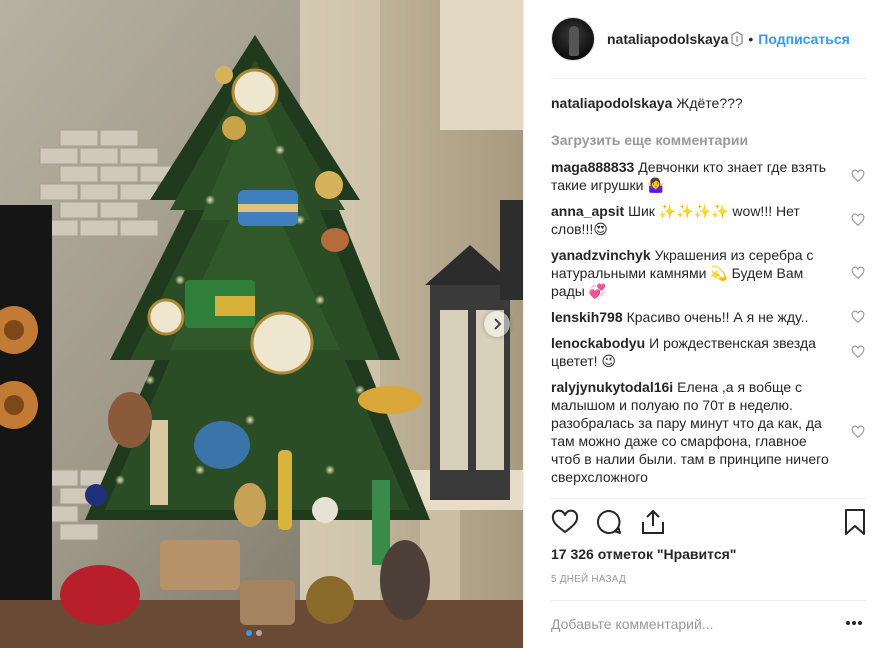 This screenshot has height=648, width=878. What do you see at coordinates (643, 554) in the screenshot?
I see `likes-count: 17 326 отметок "Нравится"` at bounding box center [643, 554].